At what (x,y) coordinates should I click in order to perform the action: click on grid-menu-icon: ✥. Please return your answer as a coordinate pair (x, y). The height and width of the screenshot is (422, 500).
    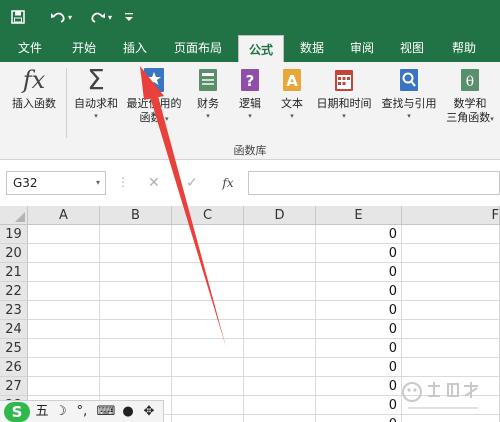
    Looking at the image, I should click on (149, 412).